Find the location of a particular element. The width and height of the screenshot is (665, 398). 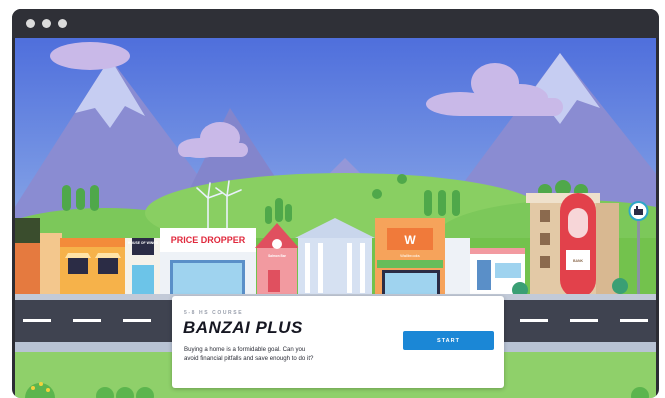

start-button: START is located at coordinates (448, 340).